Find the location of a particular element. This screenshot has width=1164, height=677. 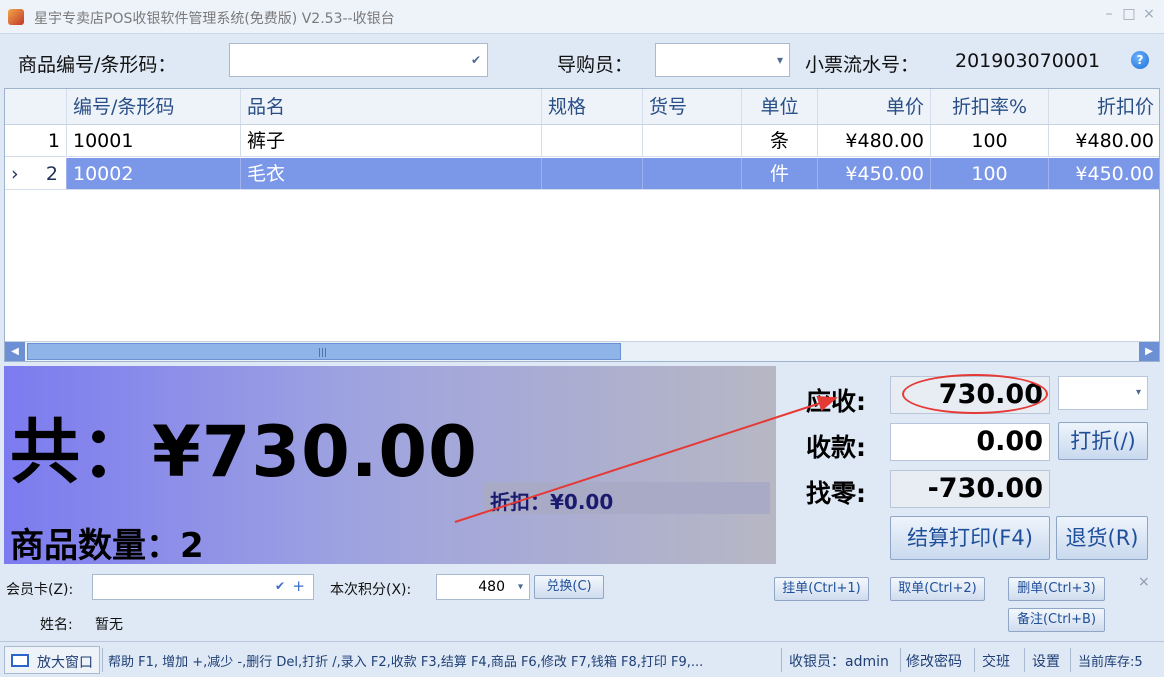

settings-link: 设置 is located at coordinates (1046, 661).